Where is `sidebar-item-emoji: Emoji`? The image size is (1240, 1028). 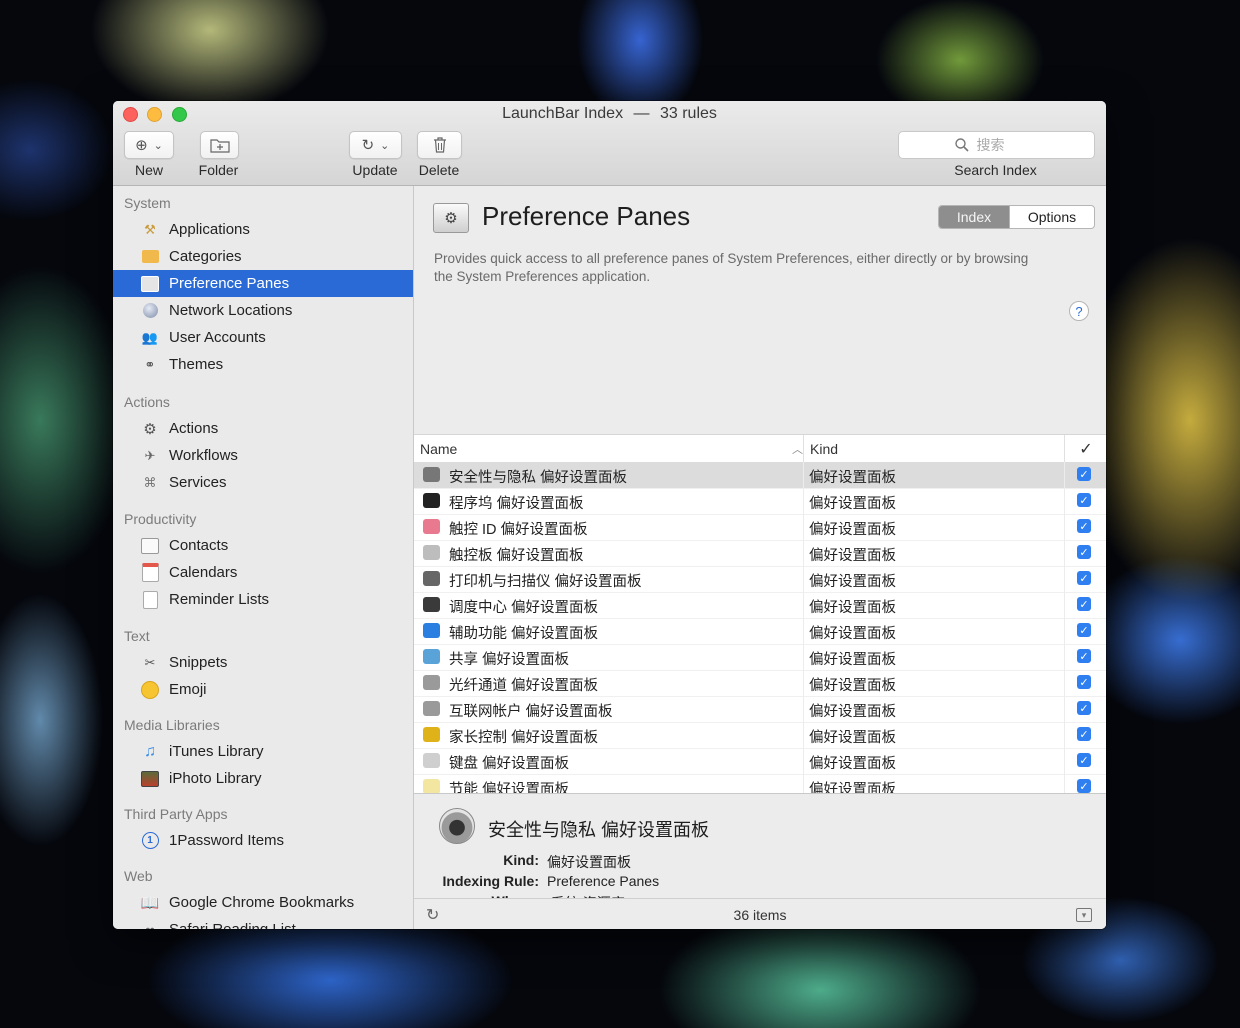
sidebar-item-emoji: Emoji is located at coordinates (263, 689).